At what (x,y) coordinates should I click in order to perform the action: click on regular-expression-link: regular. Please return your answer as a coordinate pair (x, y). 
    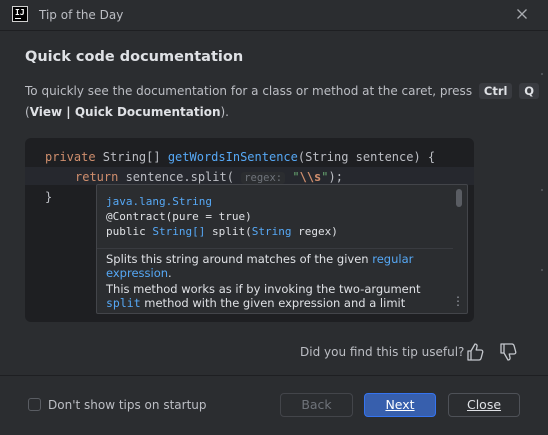
    Looking at the image, I should click on (392, 259).